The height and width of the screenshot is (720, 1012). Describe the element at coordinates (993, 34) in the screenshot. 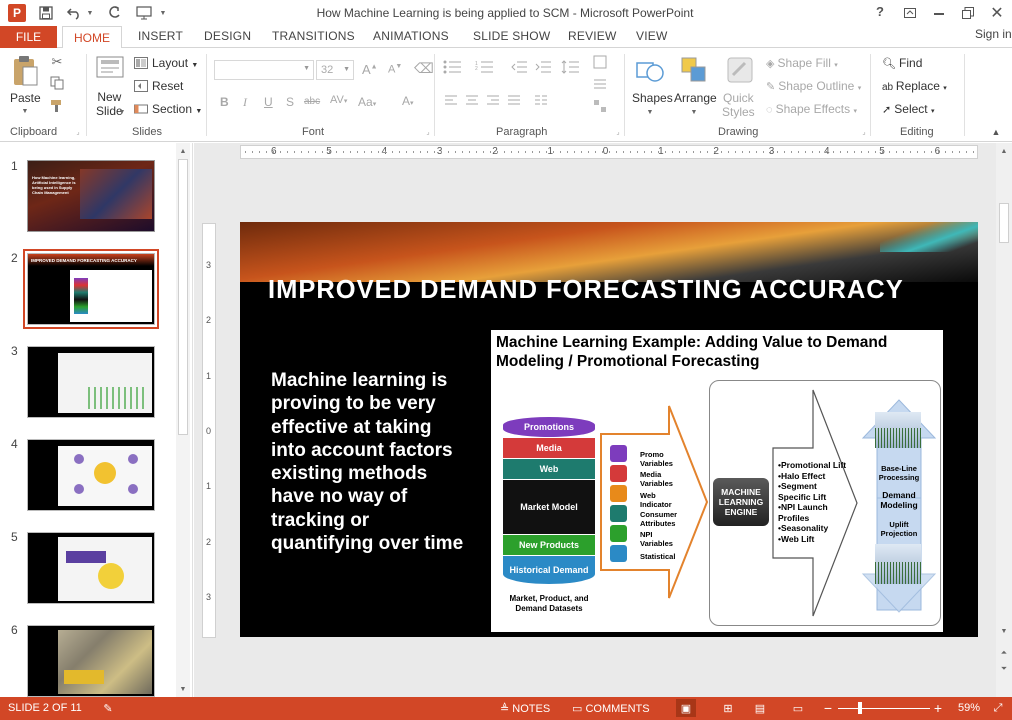

I see `sign-in-link: Sign in` at that location.